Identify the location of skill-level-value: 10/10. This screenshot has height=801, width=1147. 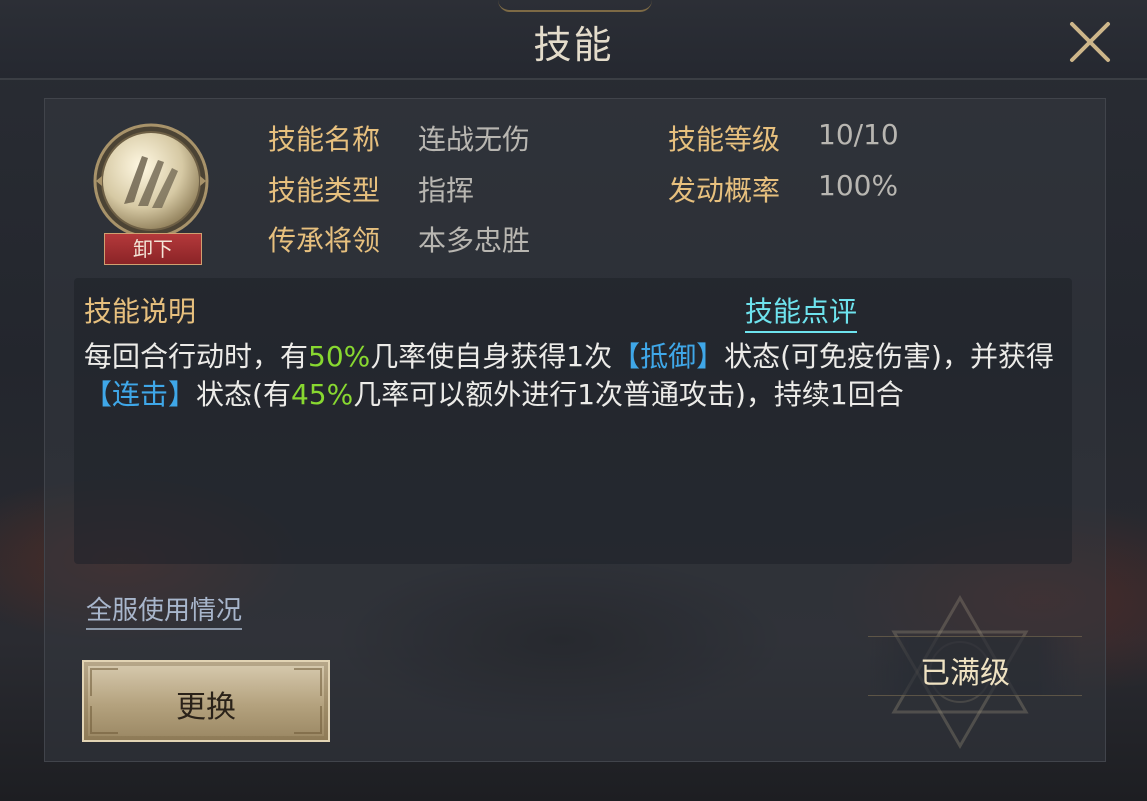
(858, 134).